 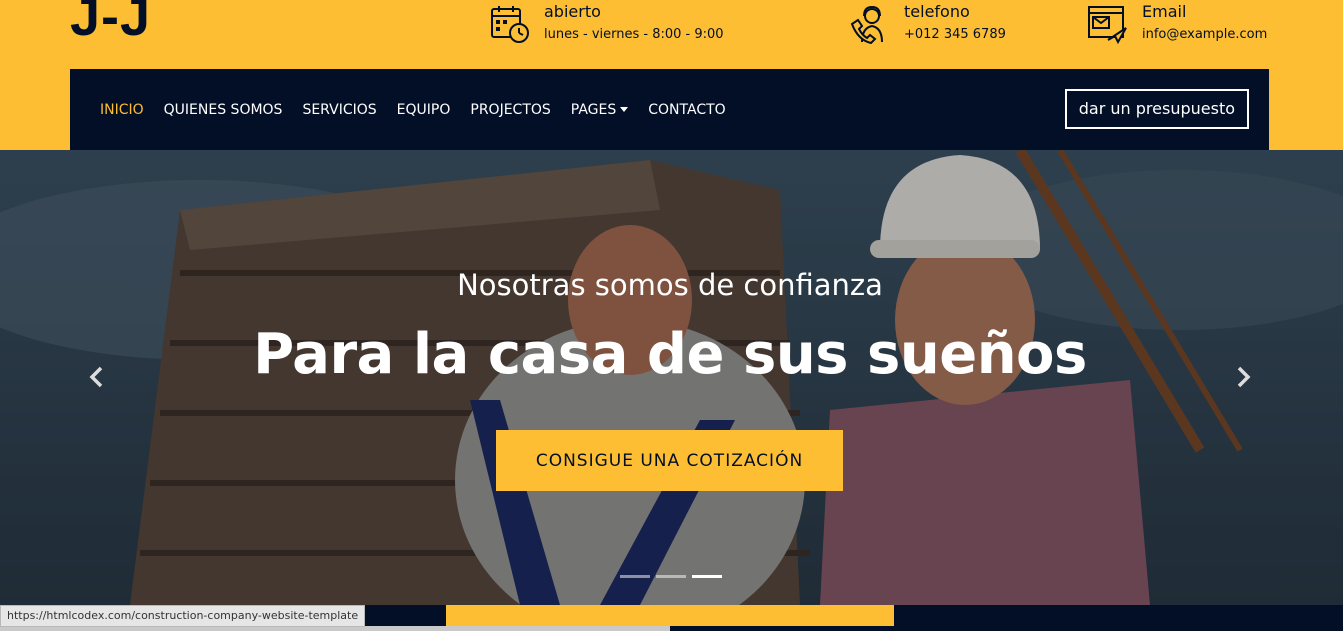 I want to click on caret-down-icon, so click(x=624, y=109).